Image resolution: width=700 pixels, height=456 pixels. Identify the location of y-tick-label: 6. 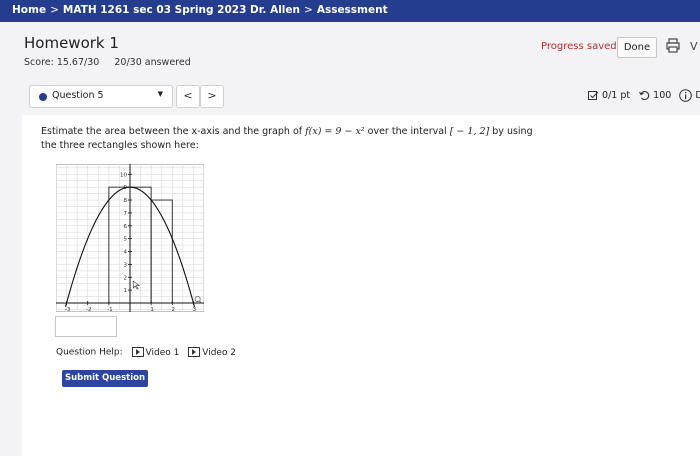
(126, 227).